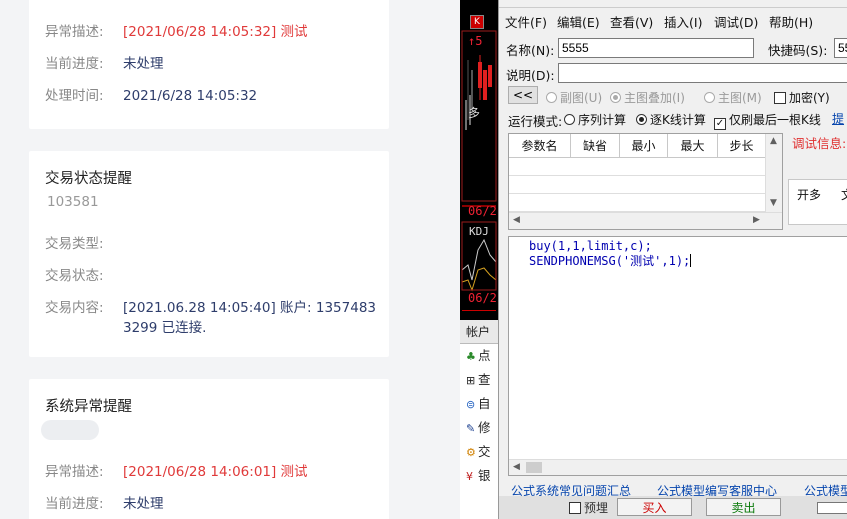 The width and height of the screenshot is (847, 519). What do you see at coordinates (484, 379) in the screenshot?
I see `account-item-label: 查` at bounding box center [484, 379].